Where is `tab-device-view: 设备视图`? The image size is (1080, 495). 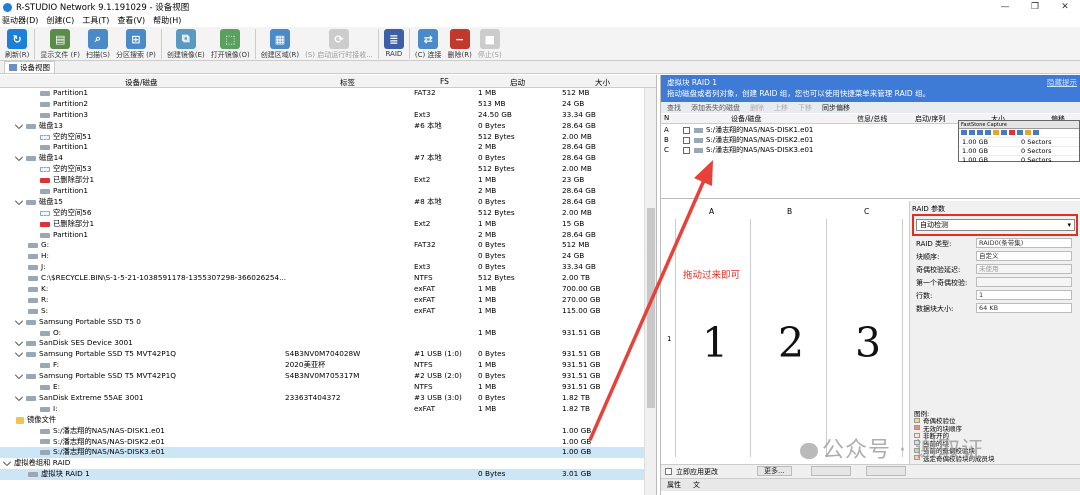
tab-device-view: 设备视图 is located at coordinates (29, 67).